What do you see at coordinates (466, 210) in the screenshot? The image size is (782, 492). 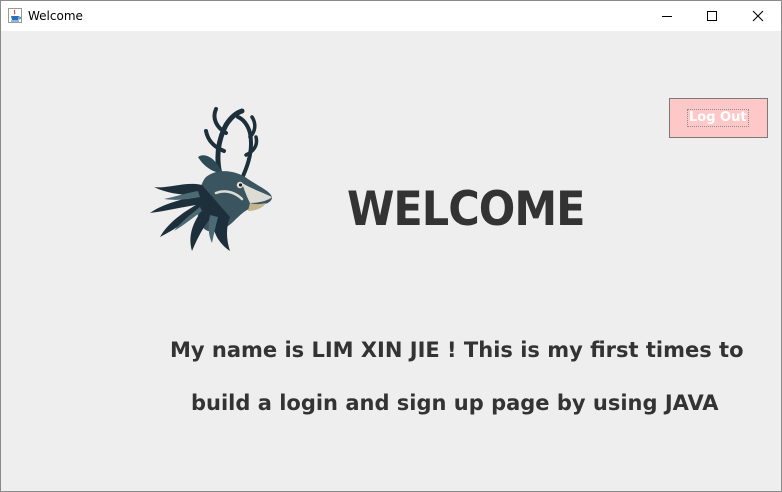 I see `welcome-heading: WELCOME` at bounding box center [466, 210].